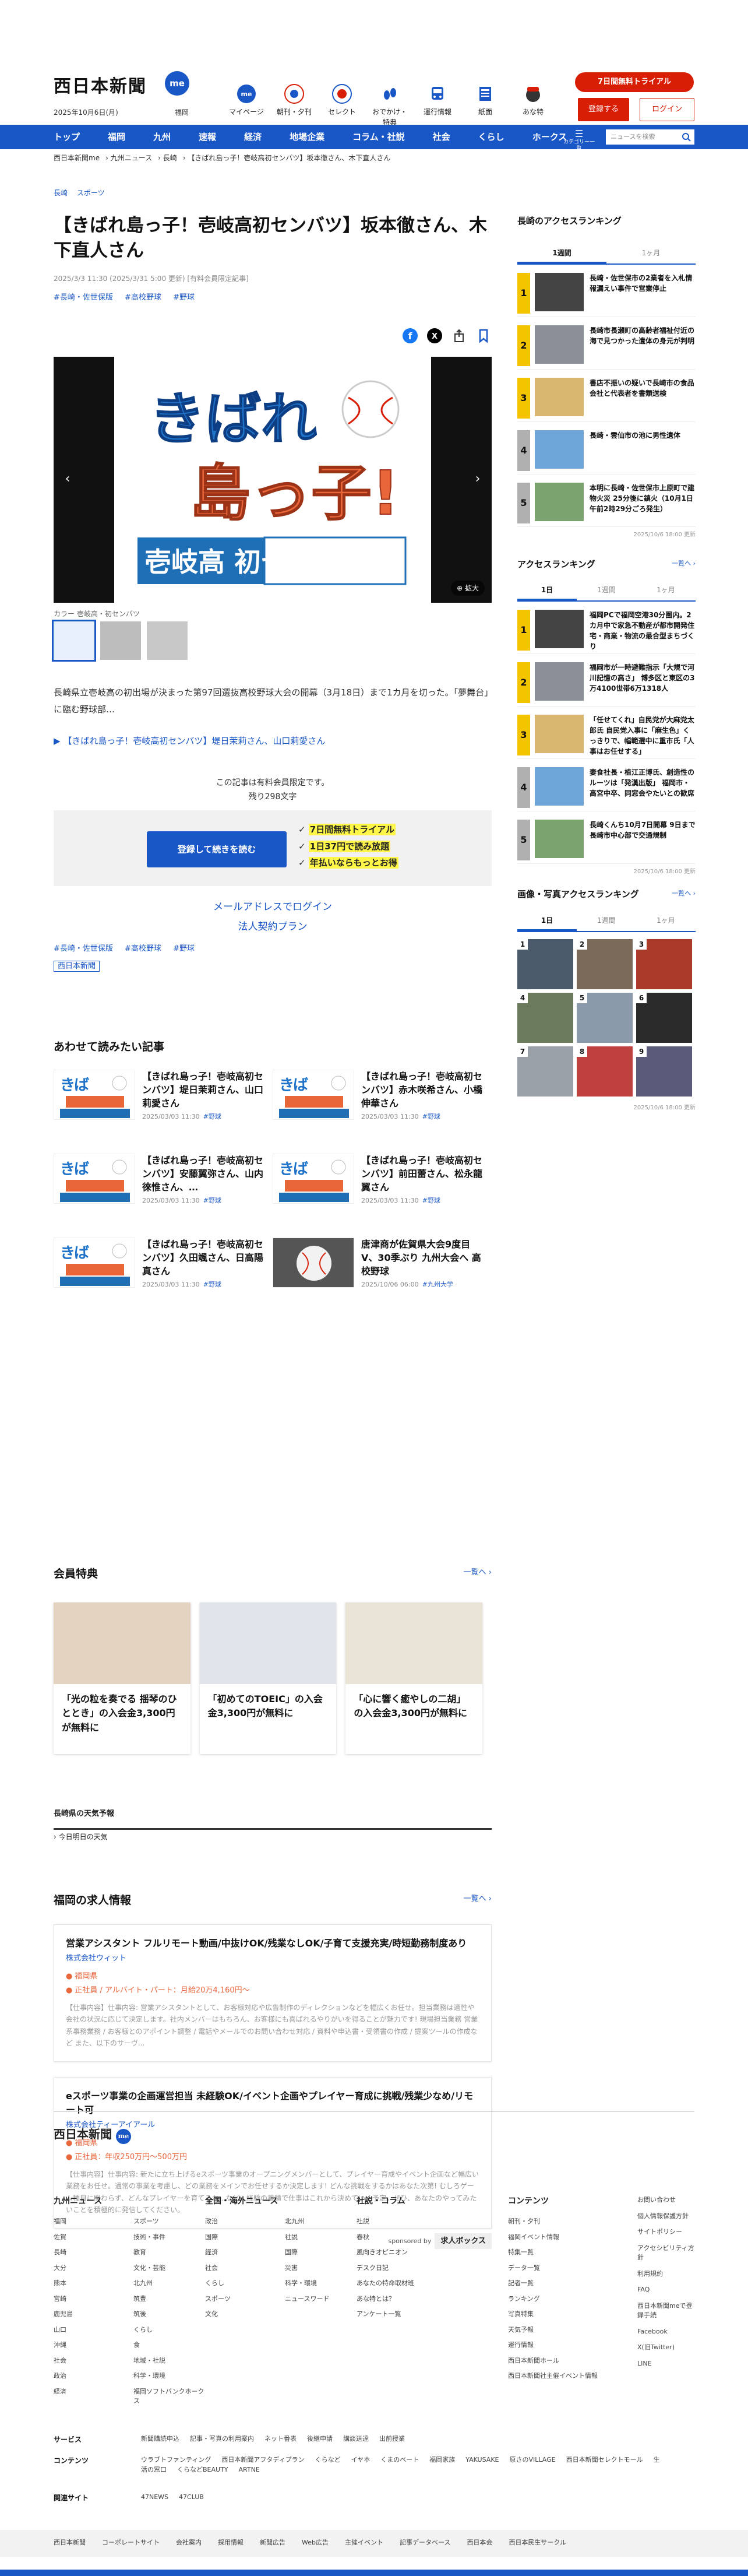 This screenshot has height=2576, width=748. Describe the element at coordinates (241, 2238) in the screenshot. I see `footer-link: 国際` at that location.